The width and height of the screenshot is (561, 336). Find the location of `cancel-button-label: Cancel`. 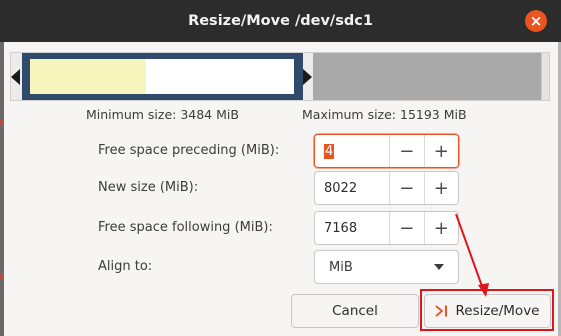

cancel-button-label: Cancel is located at coordinates (355, 311).